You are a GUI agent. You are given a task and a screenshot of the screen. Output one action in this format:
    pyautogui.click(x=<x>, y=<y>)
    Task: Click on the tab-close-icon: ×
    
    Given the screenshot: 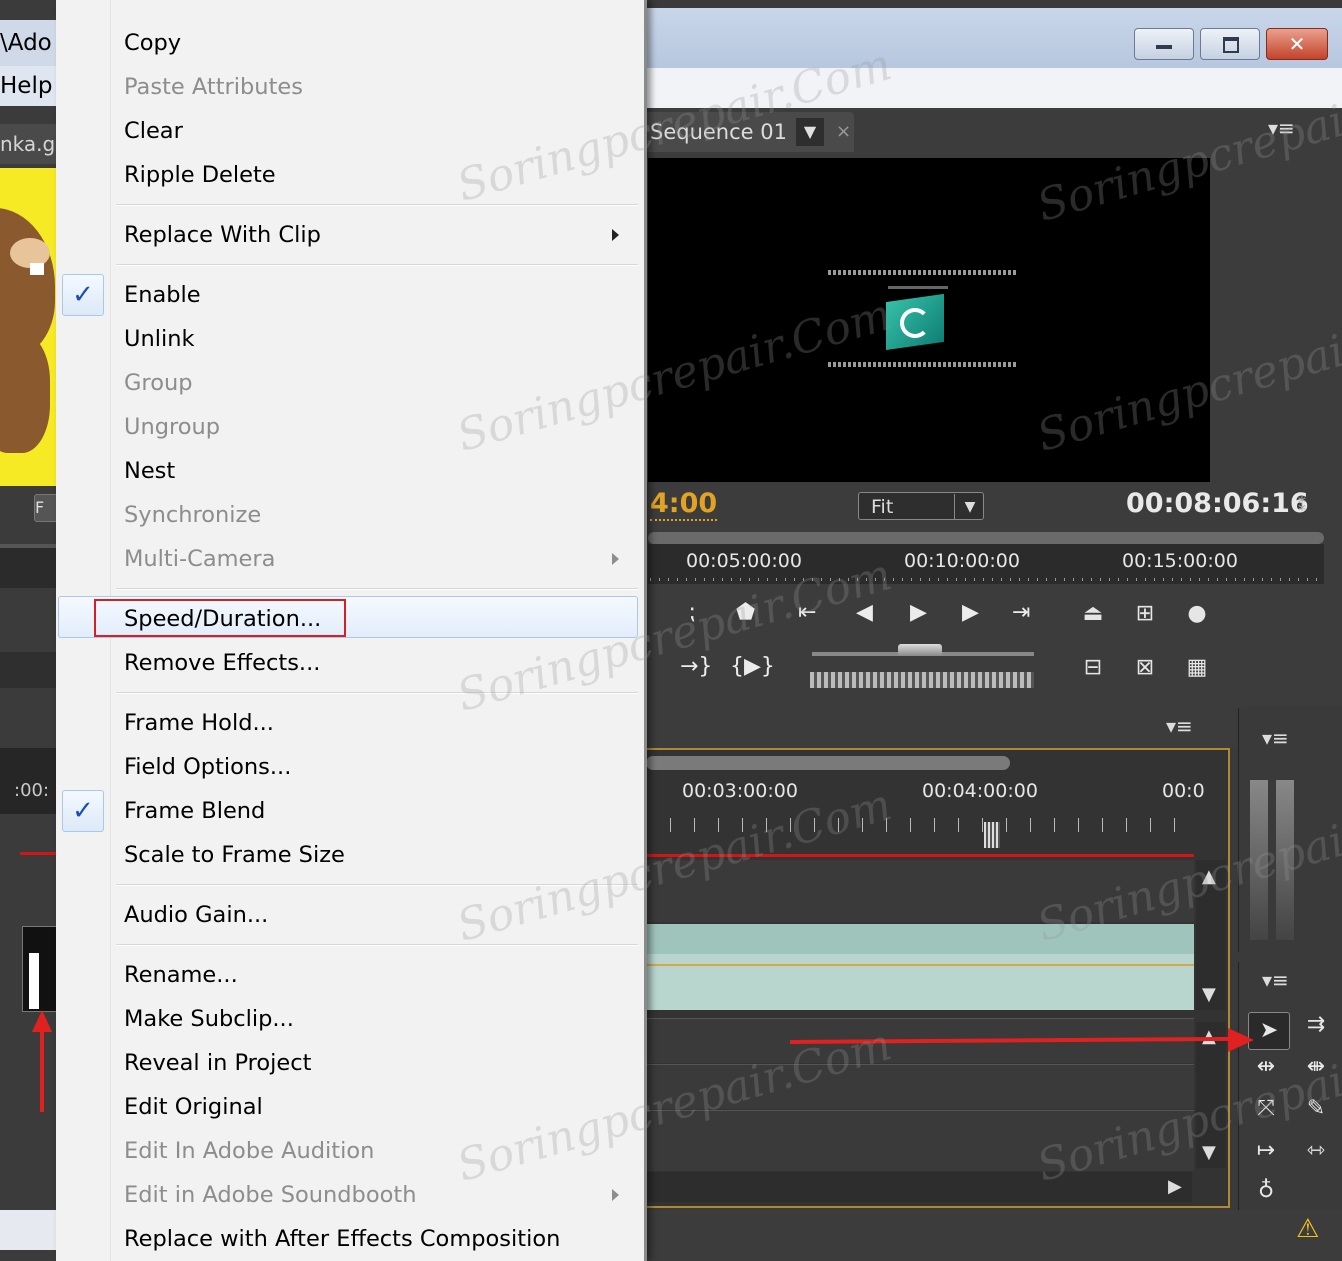 What is the action you would take?
    pyautogui.click(x=843, y=132)
    